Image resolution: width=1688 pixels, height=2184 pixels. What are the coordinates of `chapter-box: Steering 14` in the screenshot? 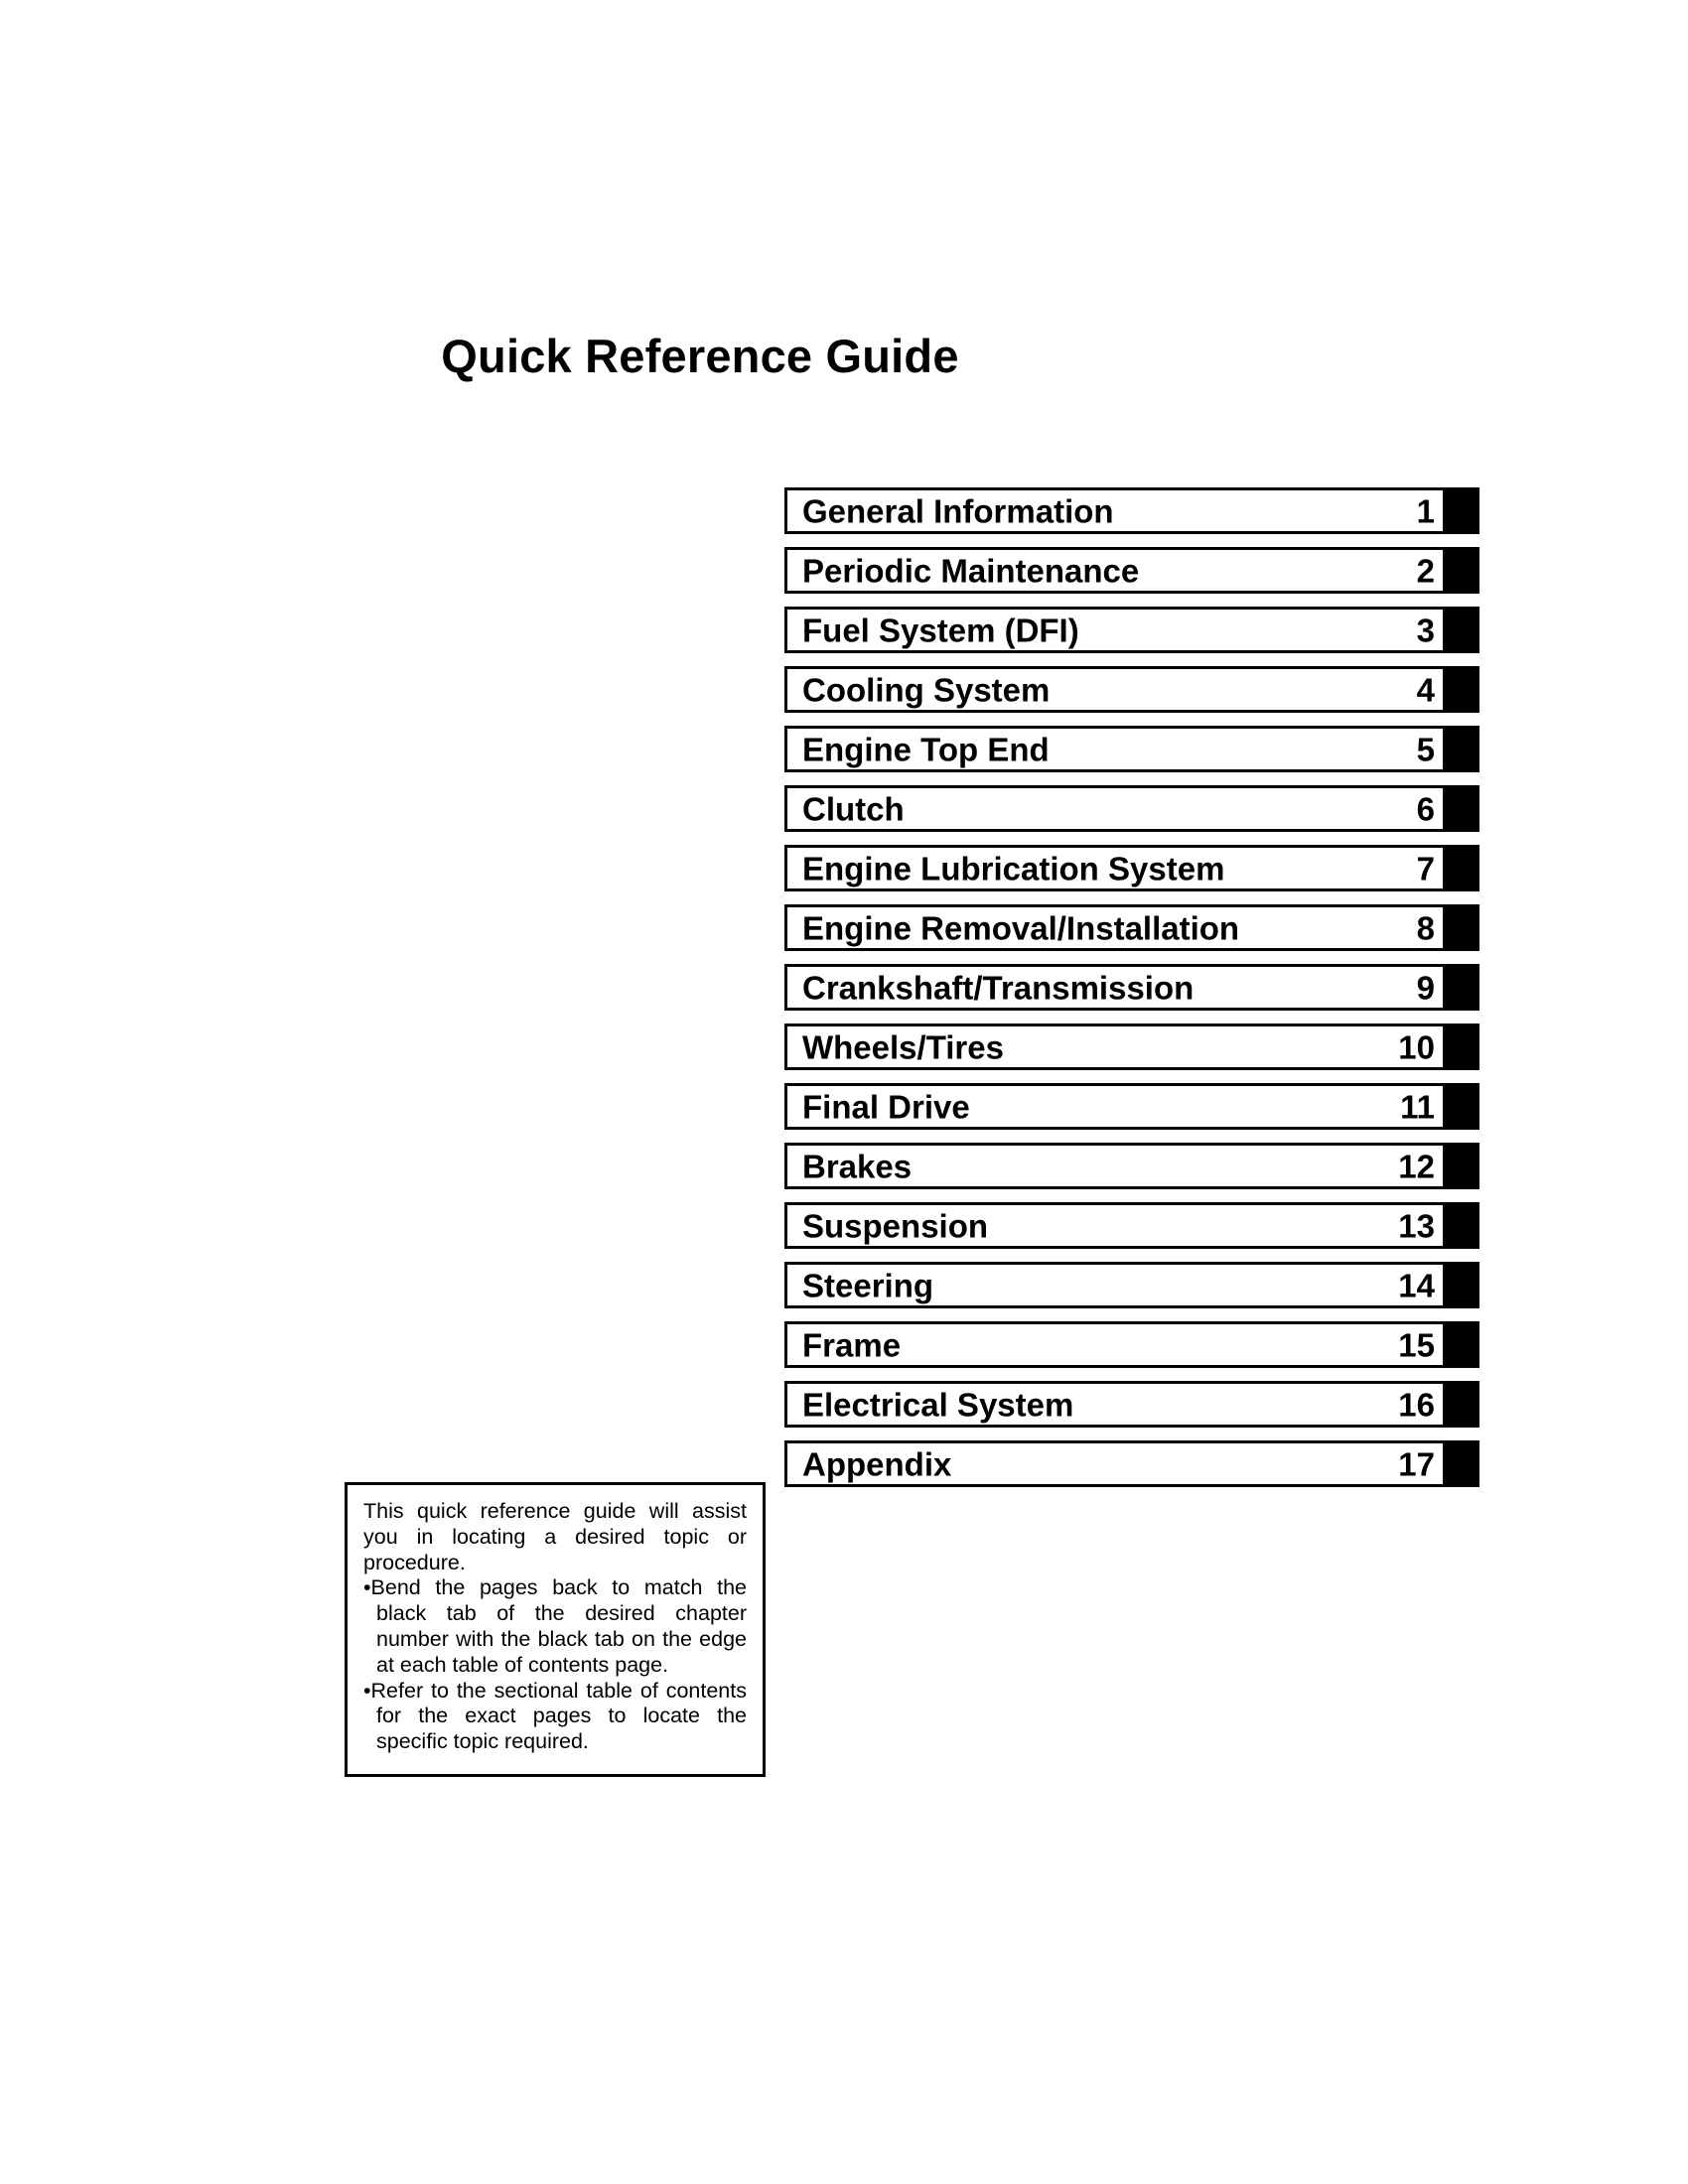 It's located at (1118, 1285).